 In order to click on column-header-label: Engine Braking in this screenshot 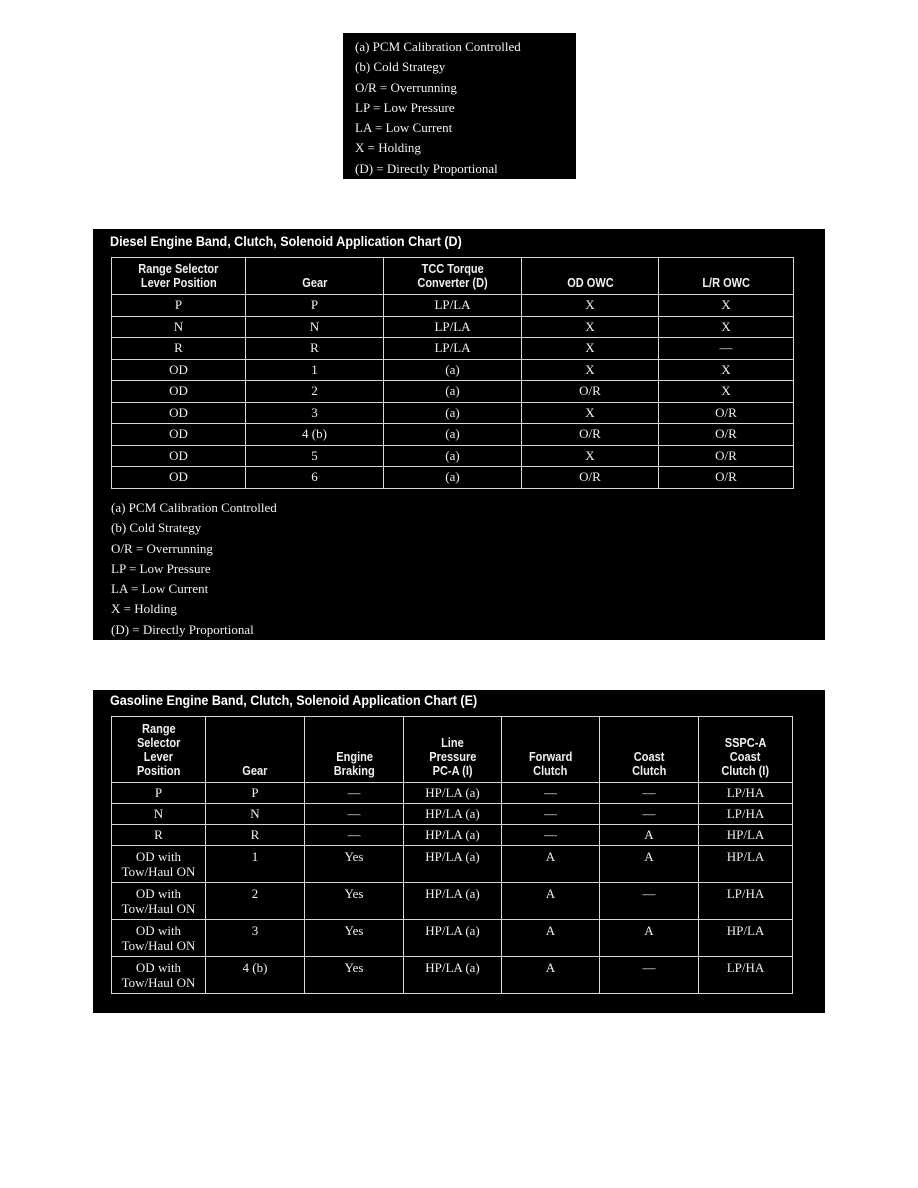, I will do `click(354, 764)`.